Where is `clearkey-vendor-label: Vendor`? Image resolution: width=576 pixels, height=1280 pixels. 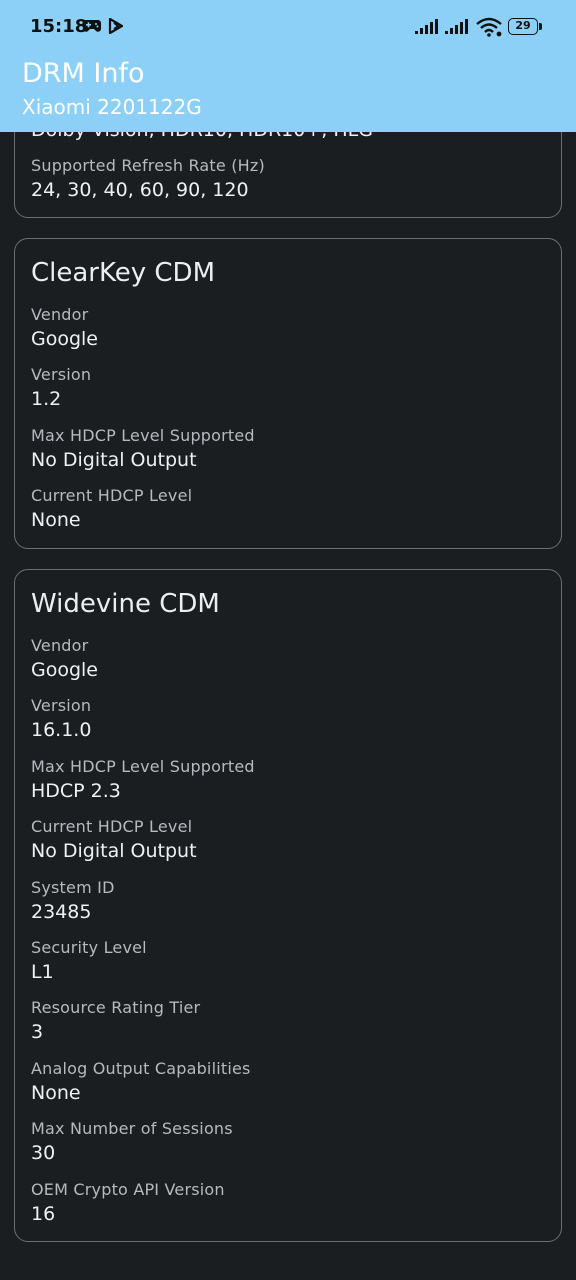 clearkey-vendor-label: Vendor is located at coordinates (60, 314).